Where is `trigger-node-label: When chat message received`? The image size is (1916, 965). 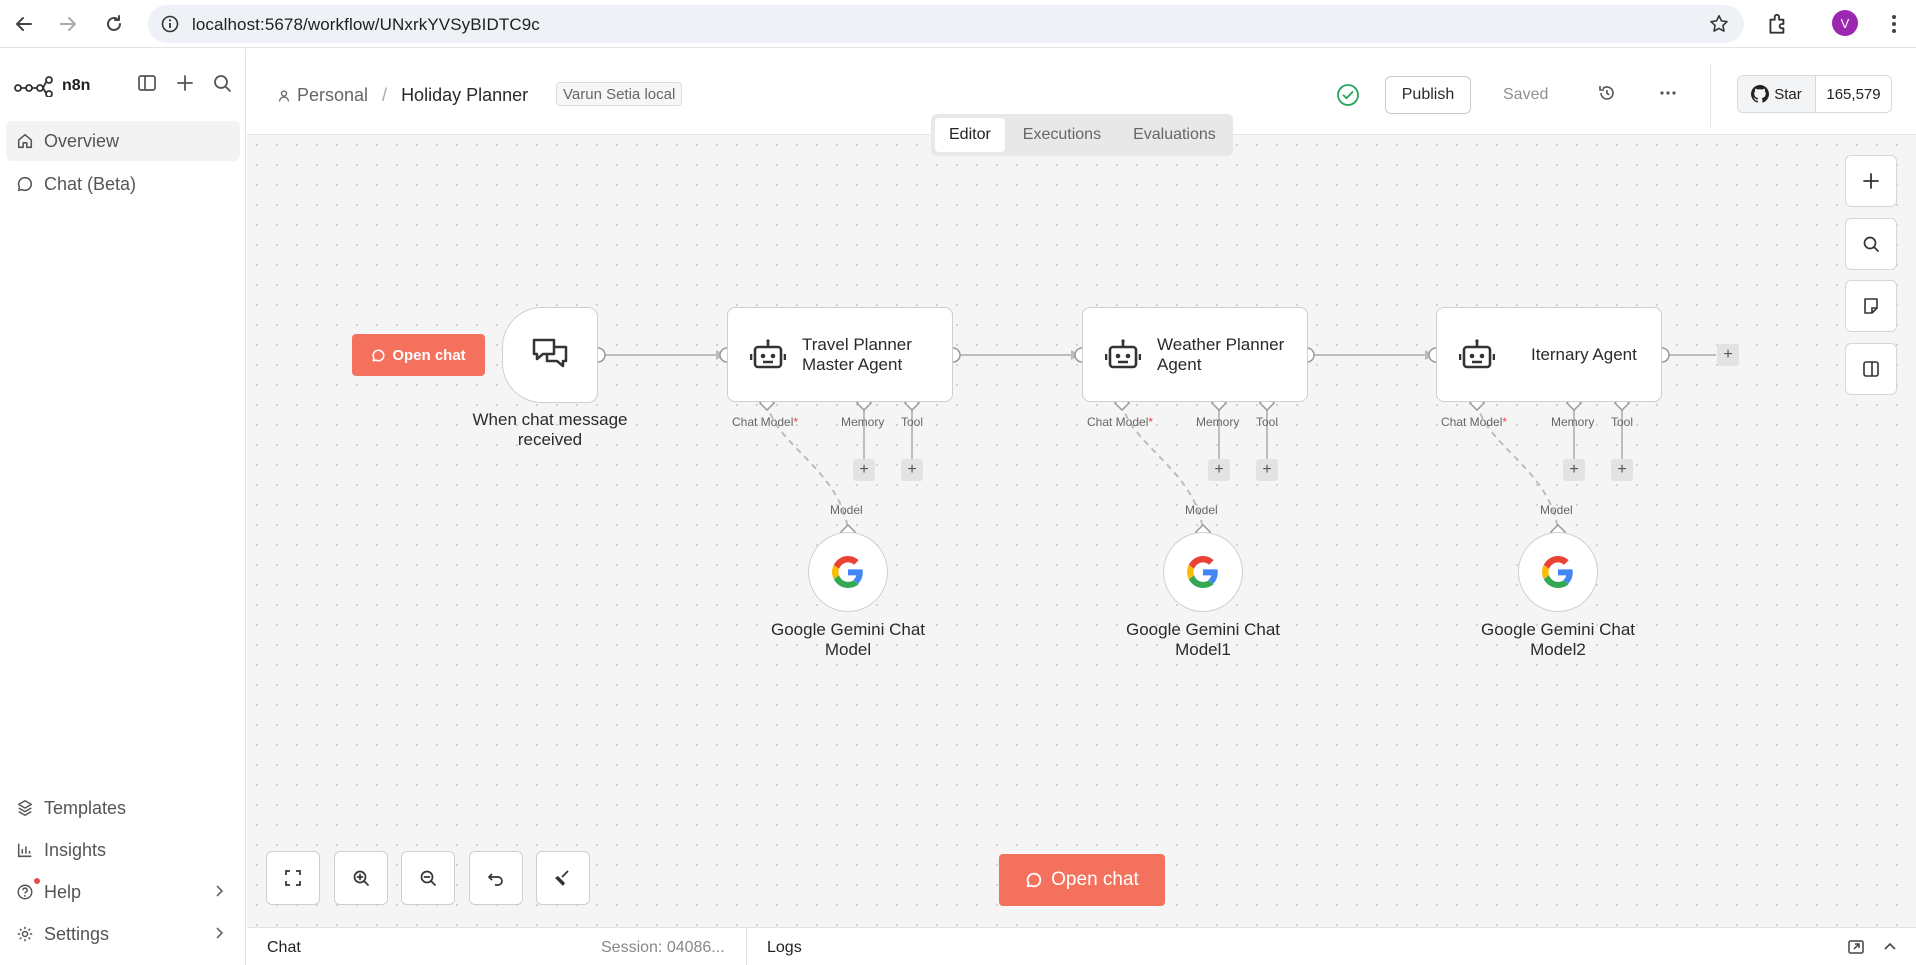 trigger-node-label: When chat message received is located at coordinates (550, 429).